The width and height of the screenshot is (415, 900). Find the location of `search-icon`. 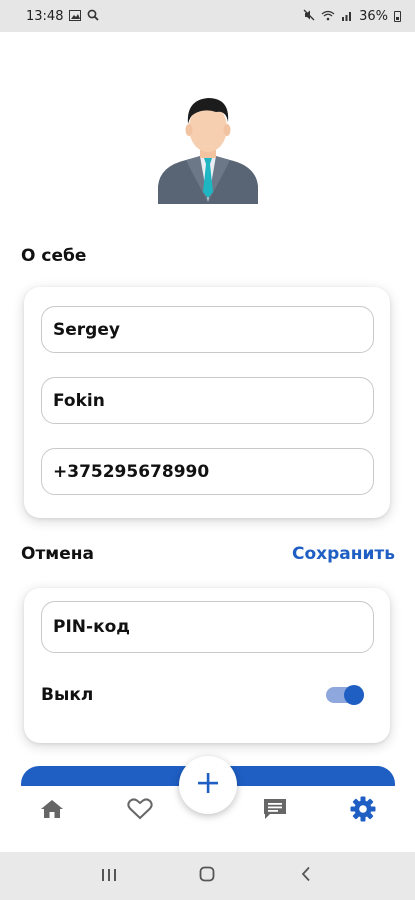

search-icon is located at coordinates (93, 16).